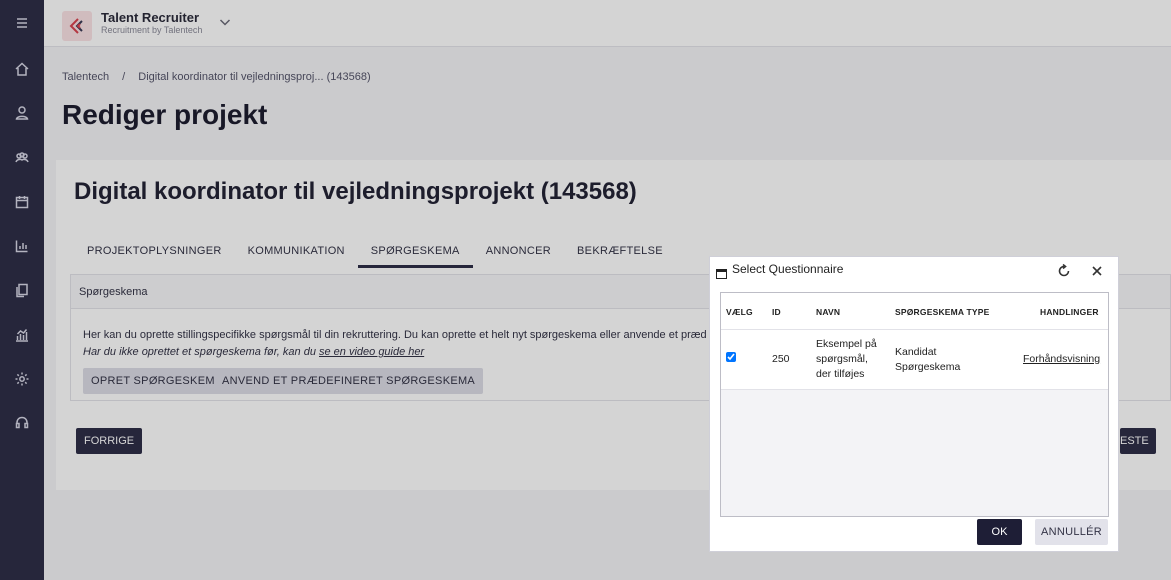  What do you see at coordinates (927, 360) in the screenshot?
I see `row-type: Kandidat Spørgeskema` at bounding box center [927, 360].